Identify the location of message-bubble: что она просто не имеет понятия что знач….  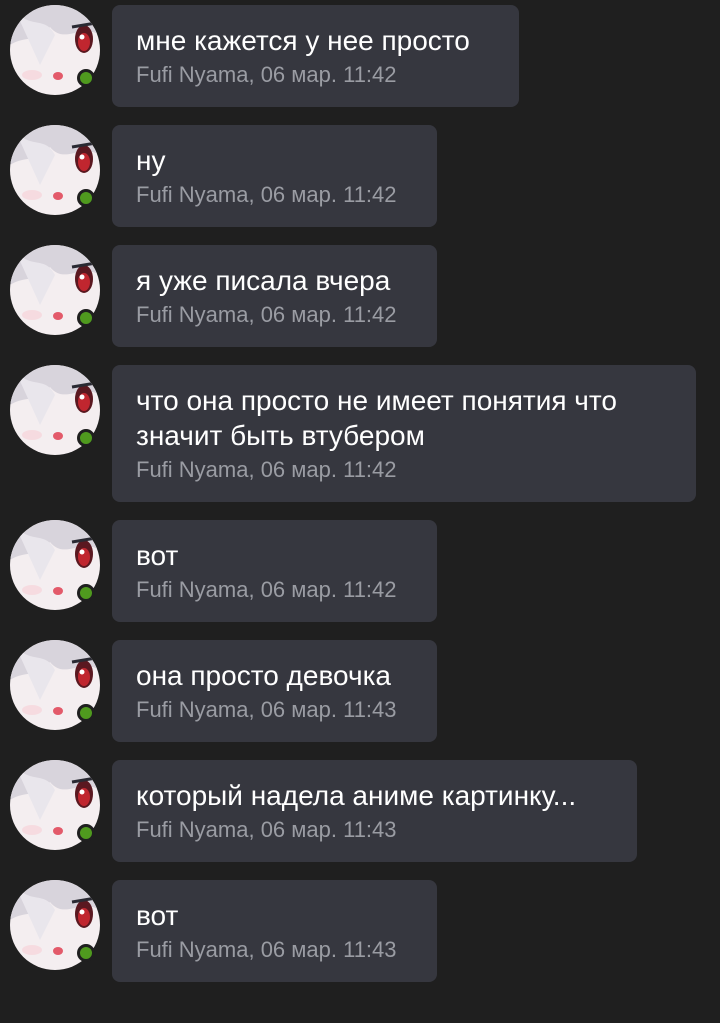
(404, 433).